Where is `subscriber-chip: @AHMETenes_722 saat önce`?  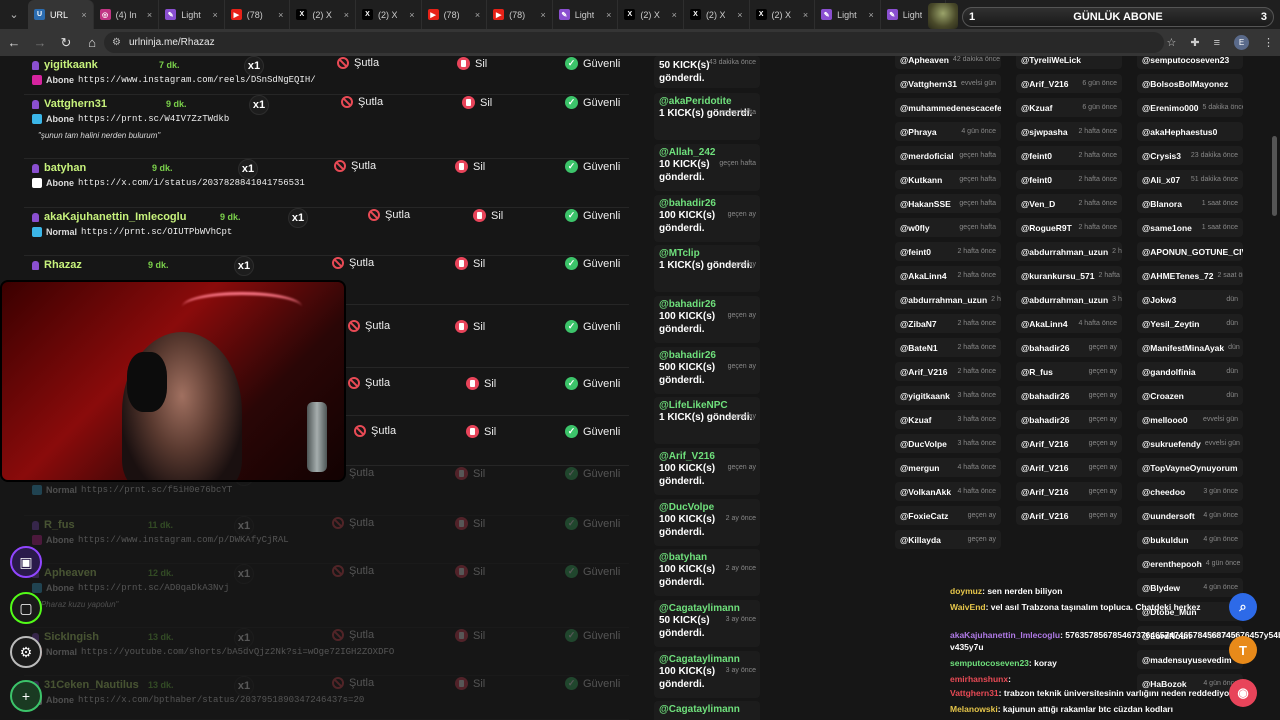 subscriber-chip: @AHMETenes_722 saat önce is located at coordinates (1190, 275).